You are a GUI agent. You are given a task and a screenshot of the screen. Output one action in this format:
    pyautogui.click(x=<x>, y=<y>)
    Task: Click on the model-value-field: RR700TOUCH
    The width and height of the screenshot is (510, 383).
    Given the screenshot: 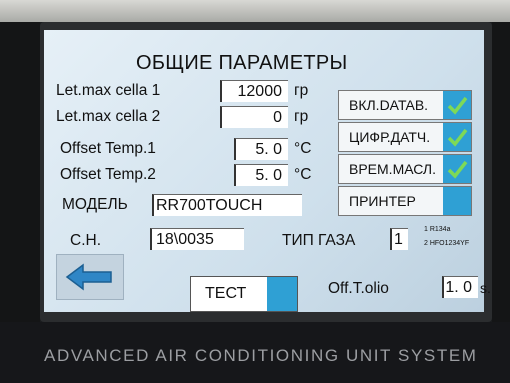 What is the action you would take?
    pyautogui.click(x=227, y=205)
    